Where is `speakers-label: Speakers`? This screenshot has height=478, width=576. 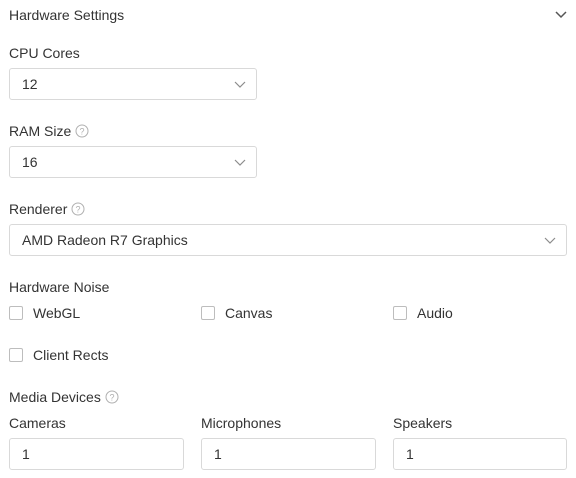
speakers-label: Speakers is located at coordinates (423, 423).